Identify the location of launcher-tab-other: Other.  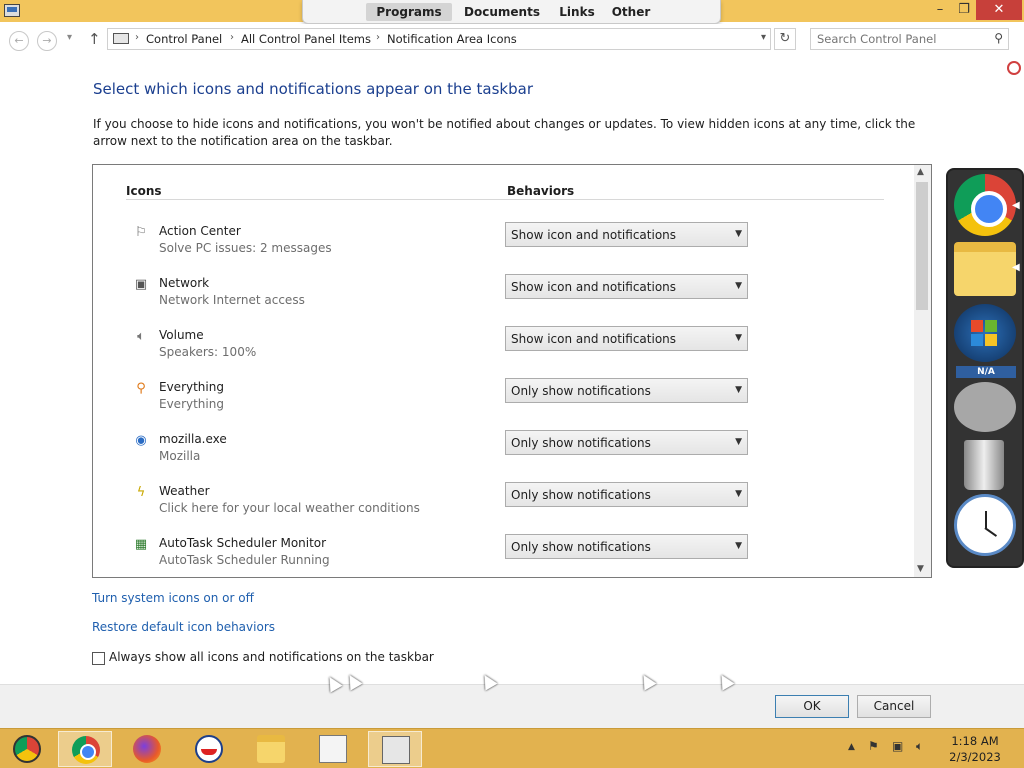
(631, 12).